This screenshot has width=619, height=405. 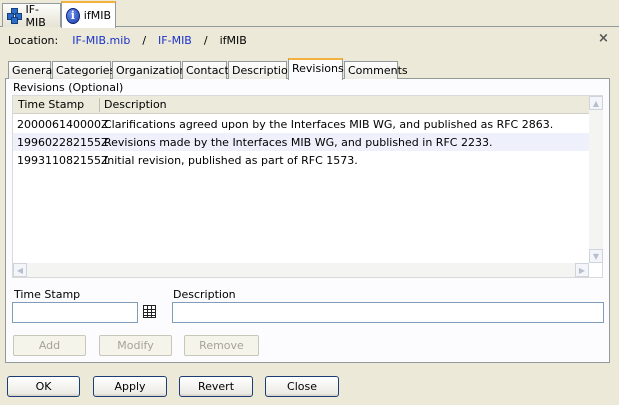 What do you see at coordinates (221, 345) in the screenshot?
I see `remove-button: Remove` at bounding box center [221, 345].